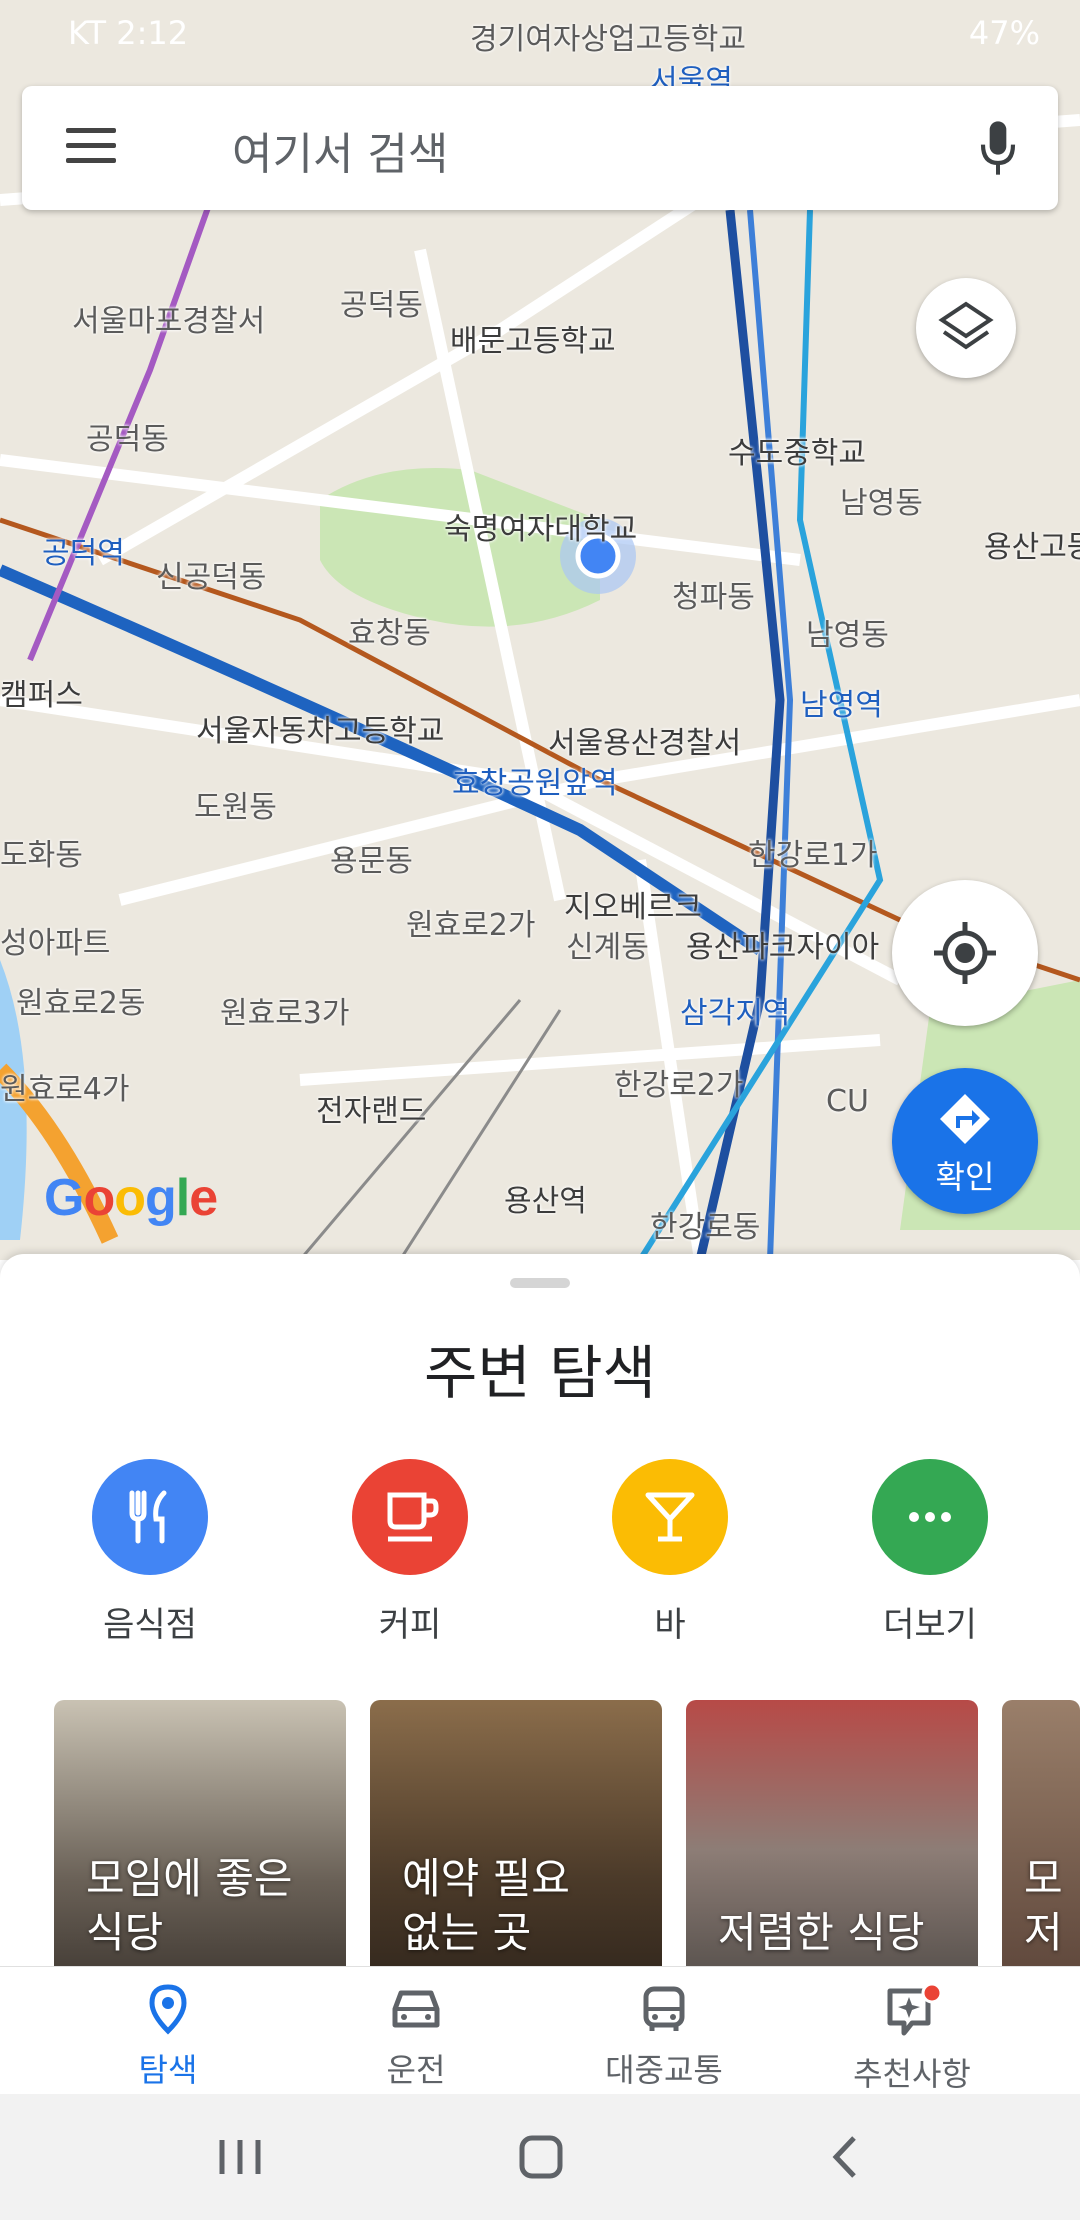  I want to click on map-label: 서울용산경찰서, so click(645, 743).